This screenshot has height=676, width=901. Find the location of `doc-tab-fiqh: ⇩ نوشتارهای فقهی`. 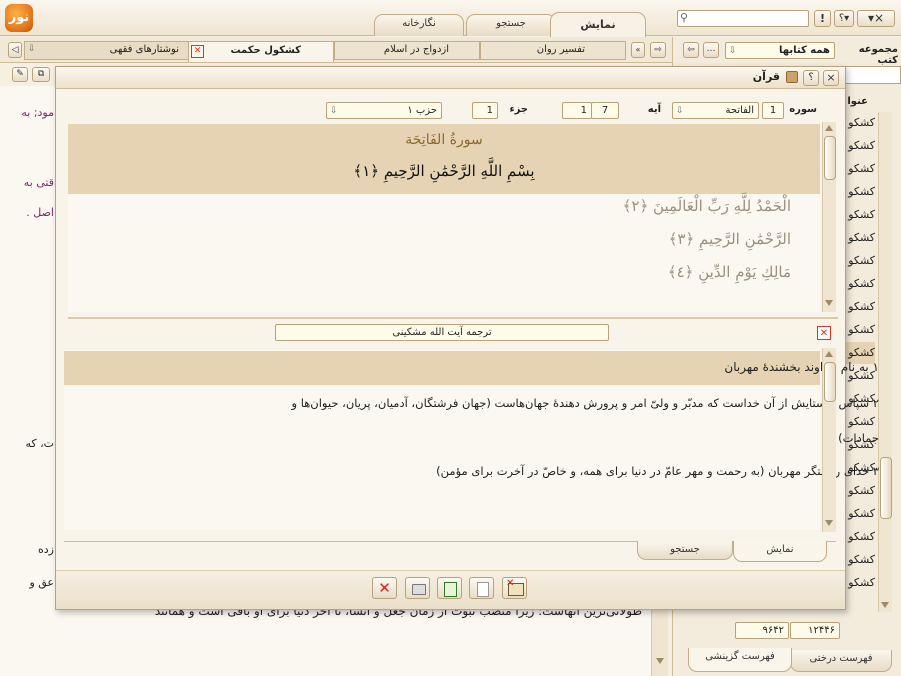

doc-tab-fiqh: ⇩ نوشتارهای فقهی is located at coordinates (116, 50).